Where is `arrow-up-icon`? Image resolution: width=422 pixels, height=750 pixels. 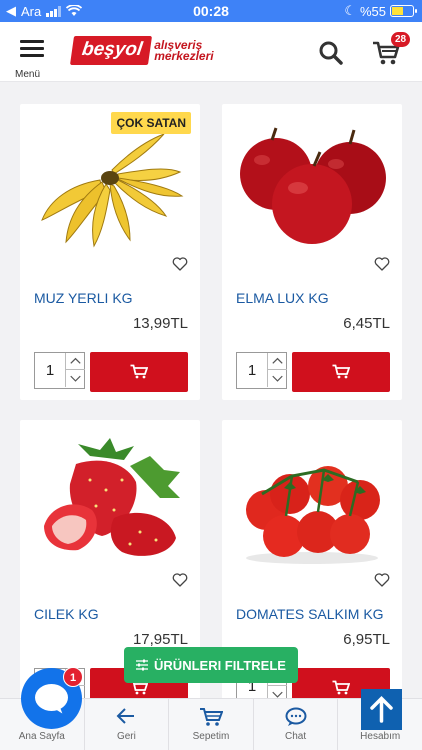 arrow-up-icon is located at coordinates (381, 709).